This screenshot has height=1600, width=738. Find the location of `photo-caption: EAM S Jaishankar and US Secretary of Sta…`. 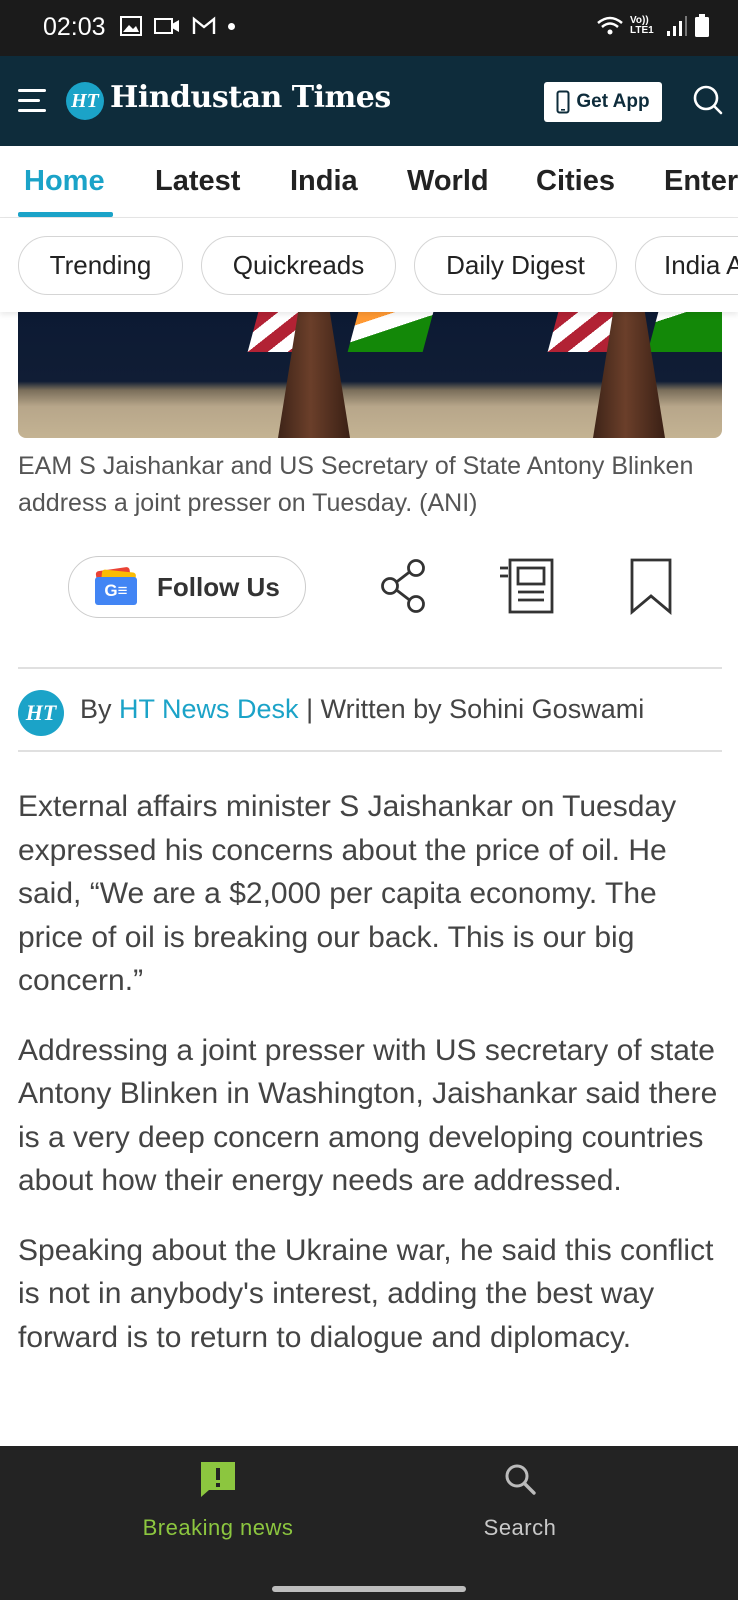

photo-caption: EAM S Jaishankar and US Secretary of Sta… is located at coordinates (356, 484).